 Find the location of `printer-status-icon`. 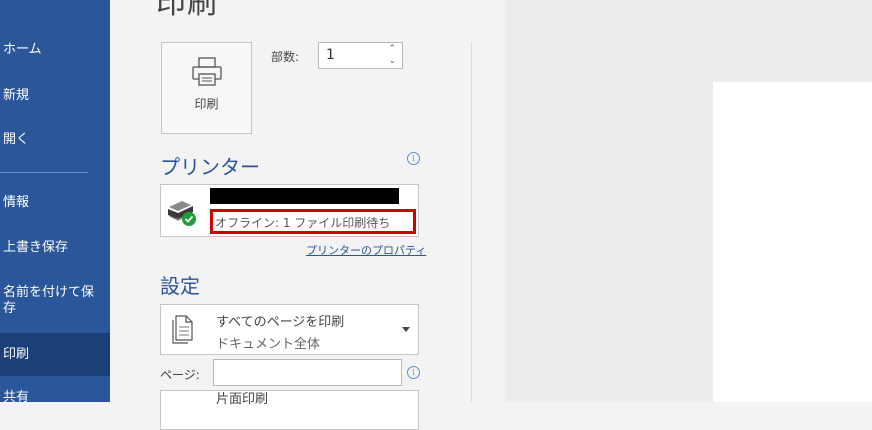

printer-status-icon is located at coordinates (182, 213).